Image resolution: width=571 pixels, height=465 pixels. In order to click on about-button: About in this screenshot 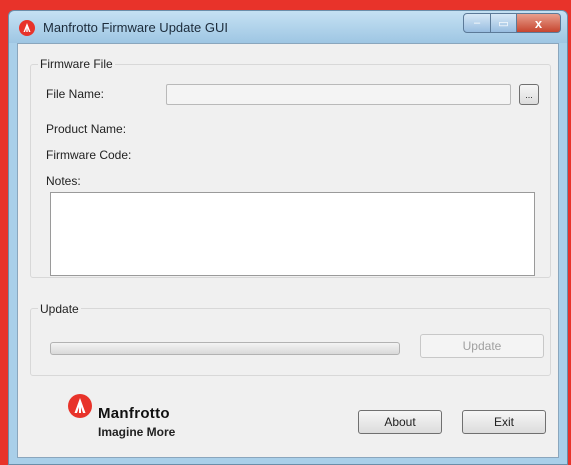, I will do `click(400, 422)`.